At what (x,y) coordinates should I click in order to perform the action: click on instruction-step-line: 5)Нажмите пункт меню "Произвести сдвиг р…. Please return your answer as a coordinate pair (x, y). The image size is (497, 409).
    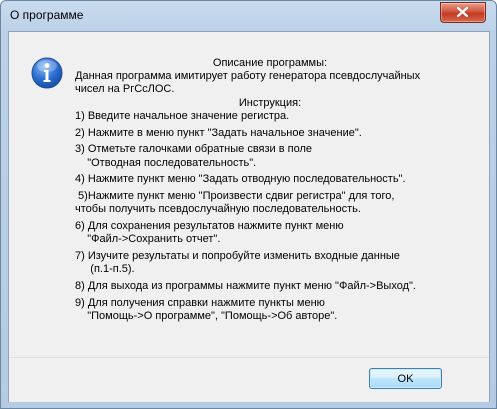
    Looking at the image, I should click on (235, 196).